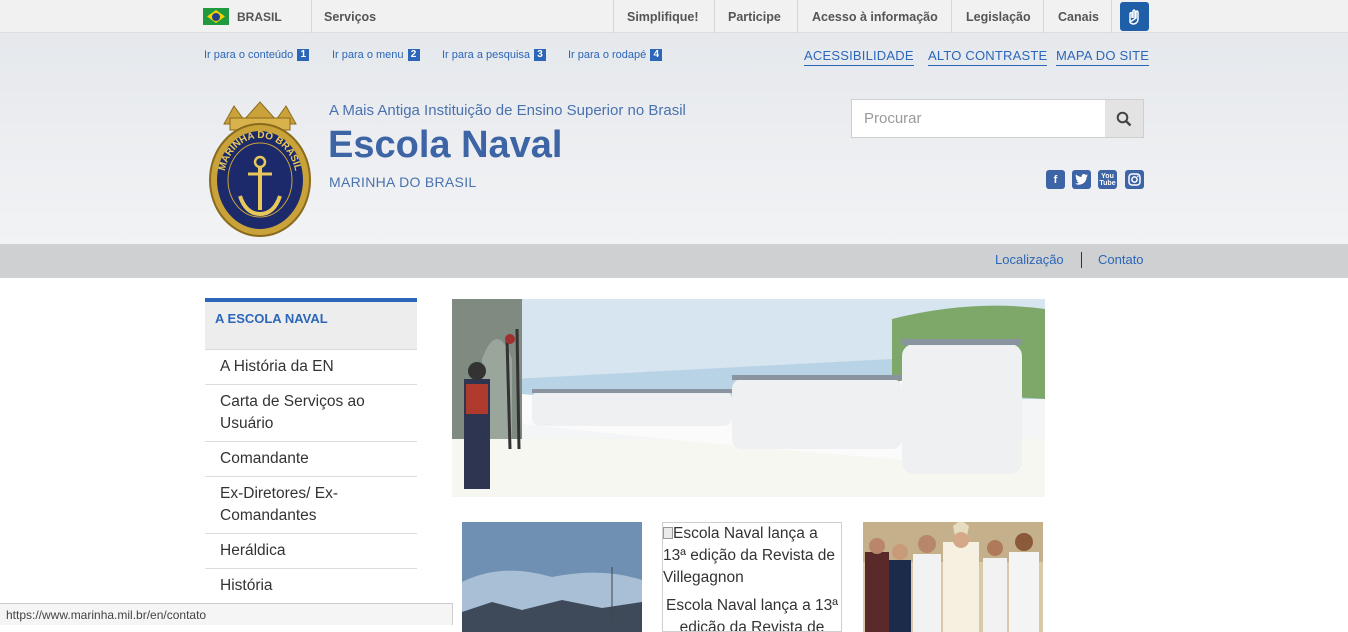 Image resolution: width=1348 pixels, height=632 pixels. Describe the element at coordinates (754, 16) in the screenshot. I see `participe-link: Participe` at that location.